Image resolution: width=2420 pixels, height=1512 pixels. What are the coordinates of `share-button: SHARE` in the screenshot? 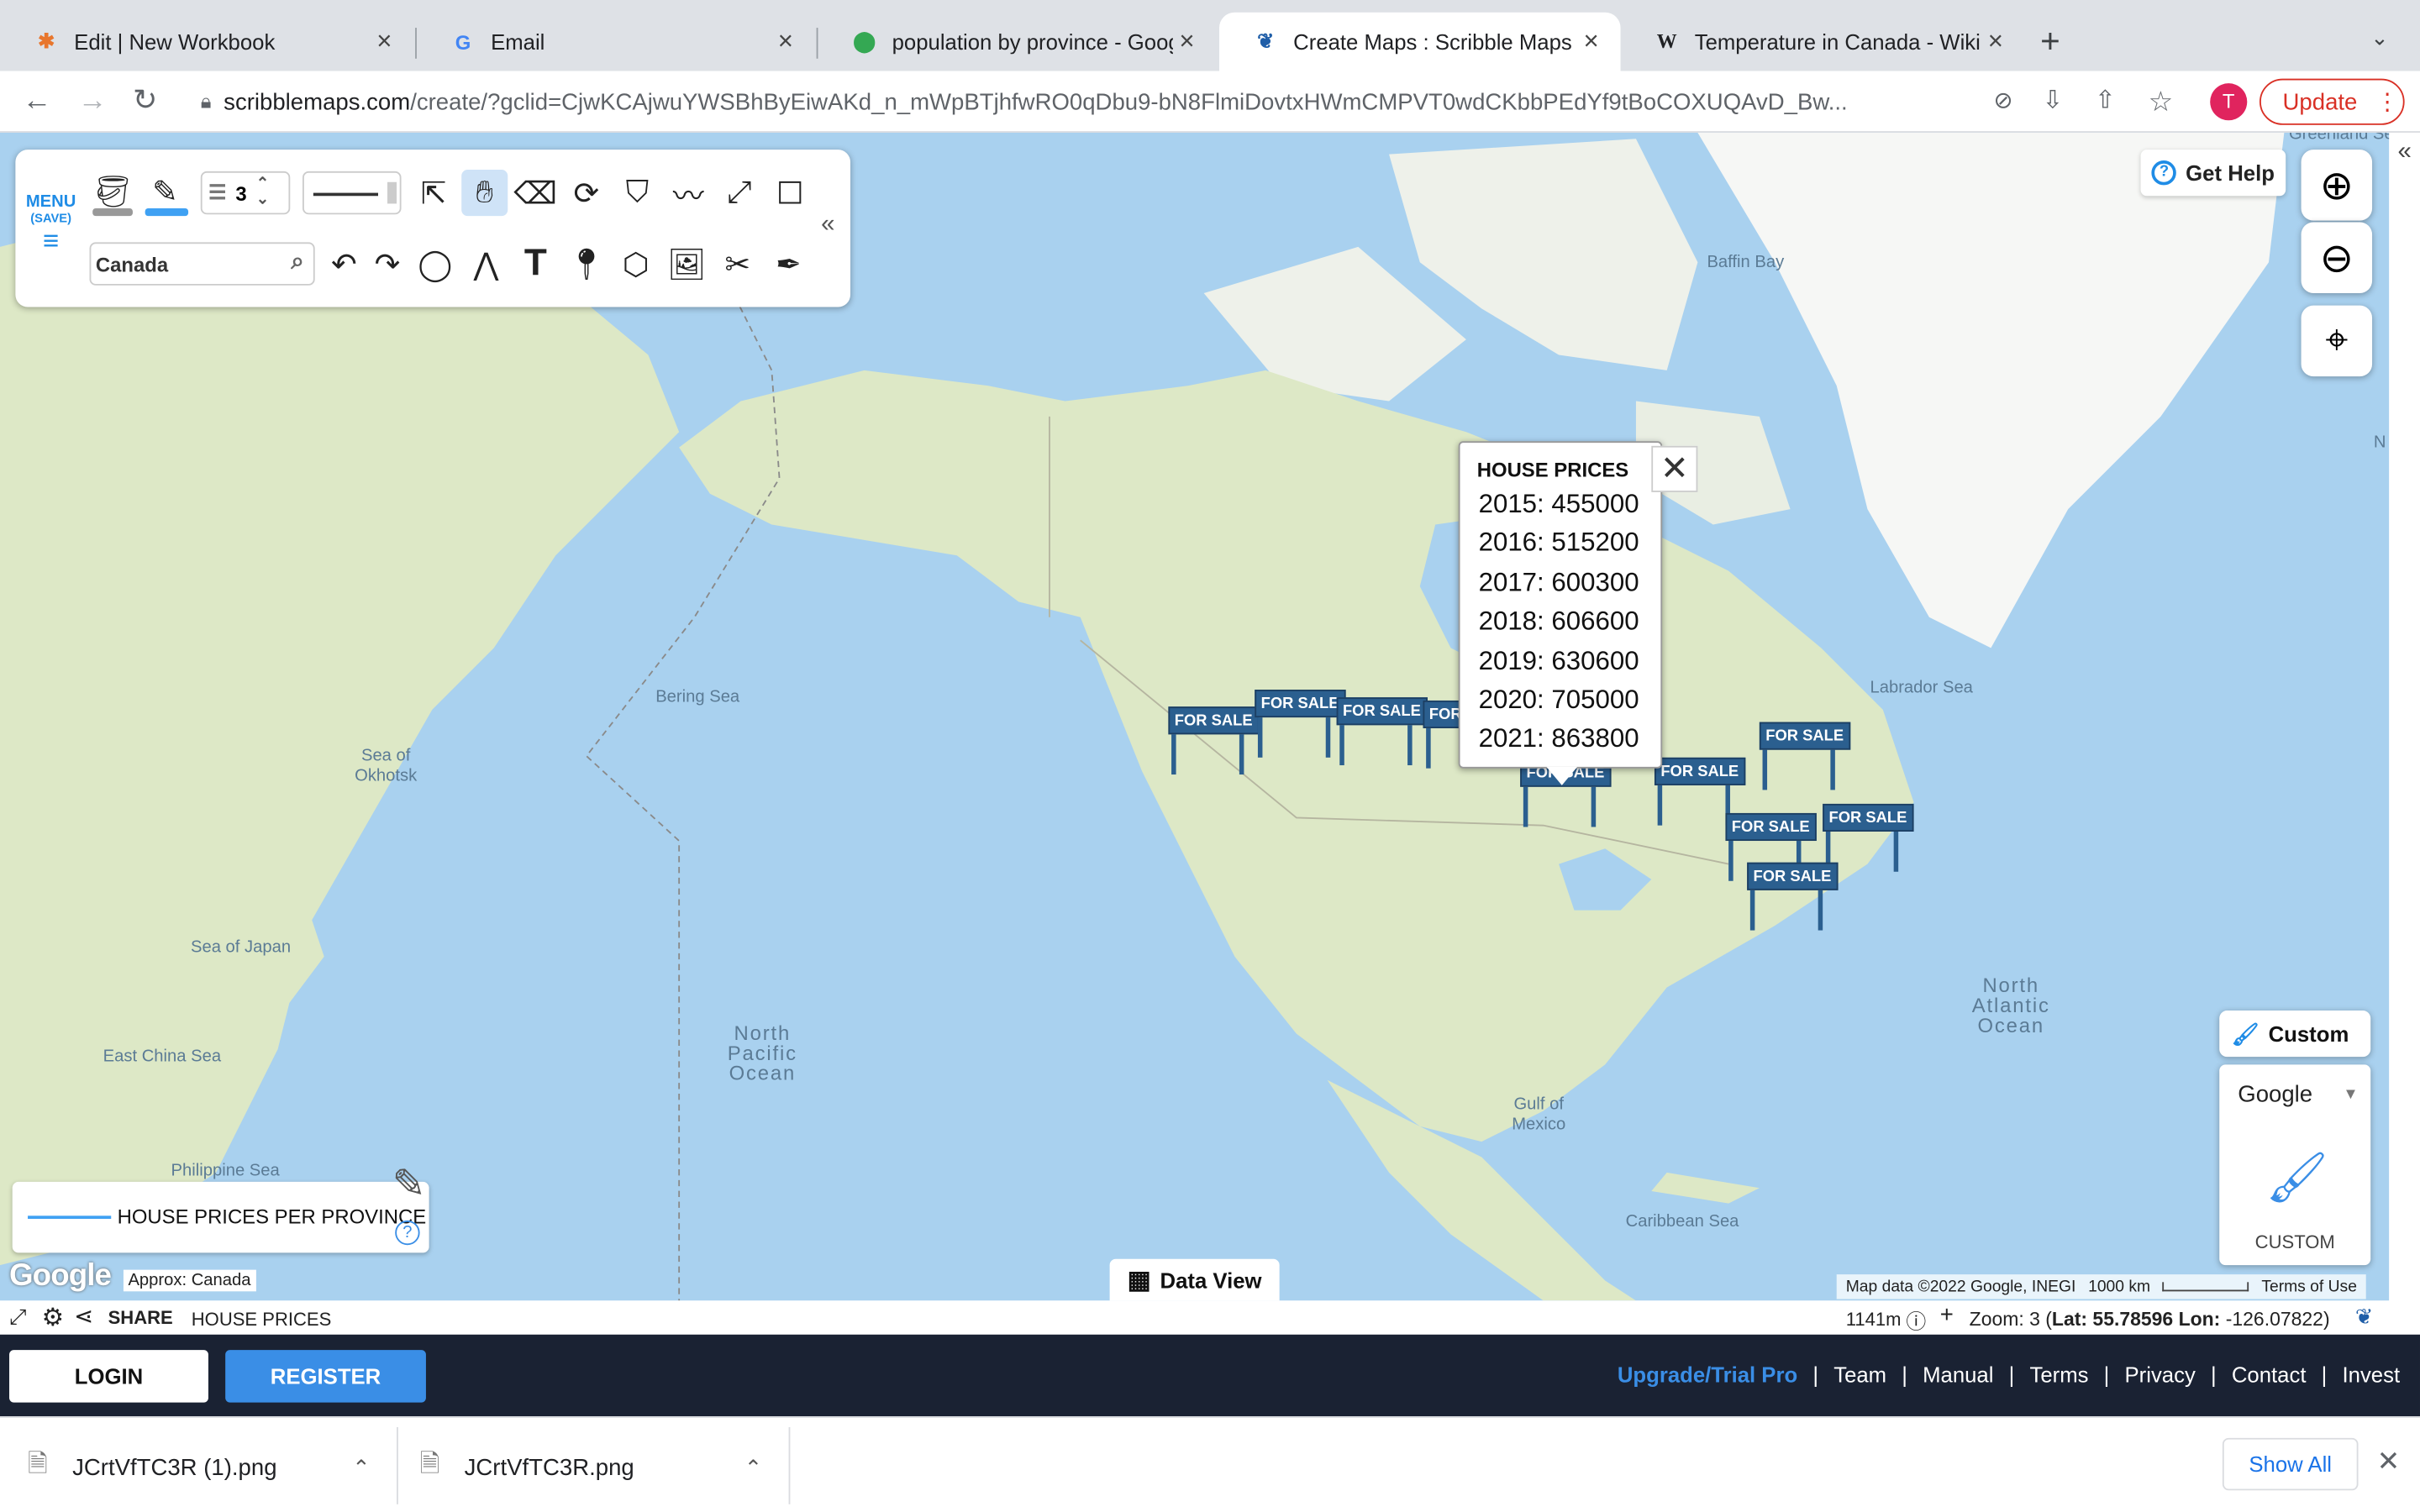 It's located at (140, 1318).